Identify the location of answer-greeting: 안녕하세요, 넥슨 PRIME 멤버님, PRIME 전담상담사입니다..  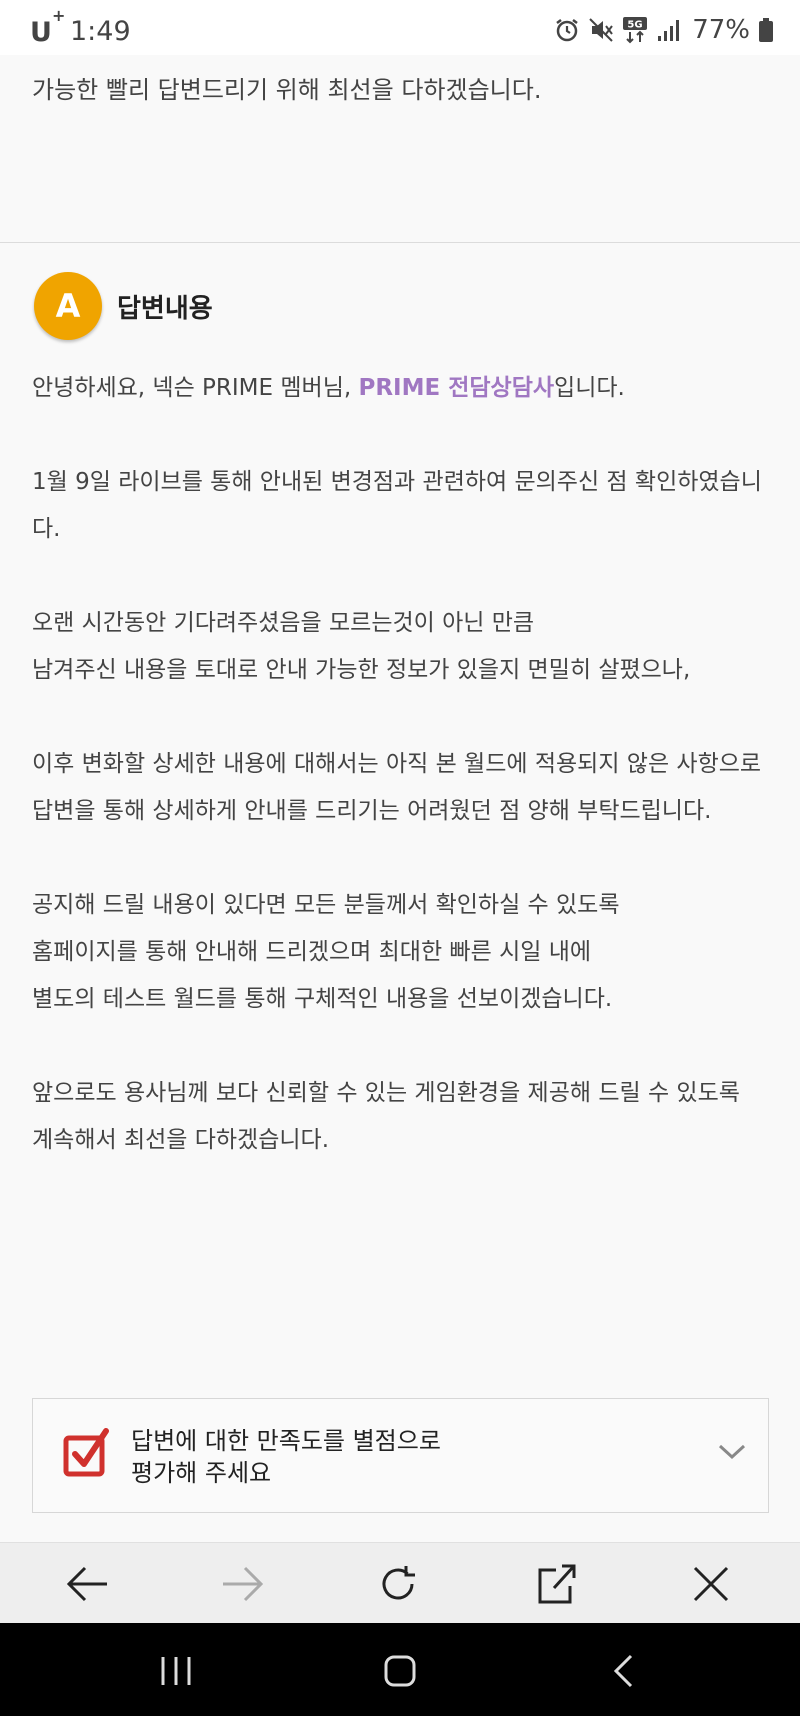
(328, 388).